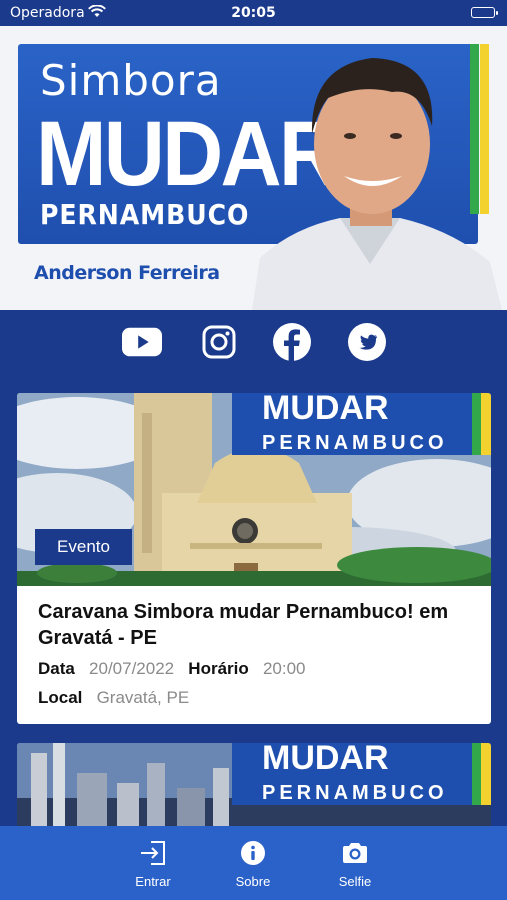 This screenshot has height=900, width=507. I want to click on facebook-icon, so click(292, 342).